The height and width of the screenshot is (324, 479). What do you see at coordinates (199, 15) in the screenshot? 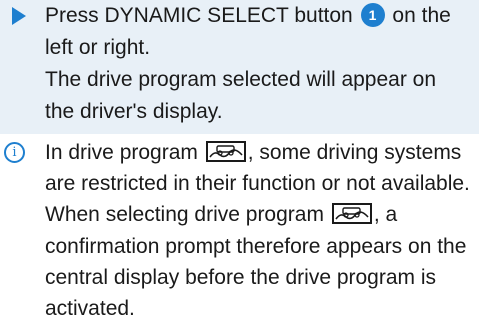
I see `step-text-before: Press DYNAMIC SELECT button` at bounding box center [199, 15].